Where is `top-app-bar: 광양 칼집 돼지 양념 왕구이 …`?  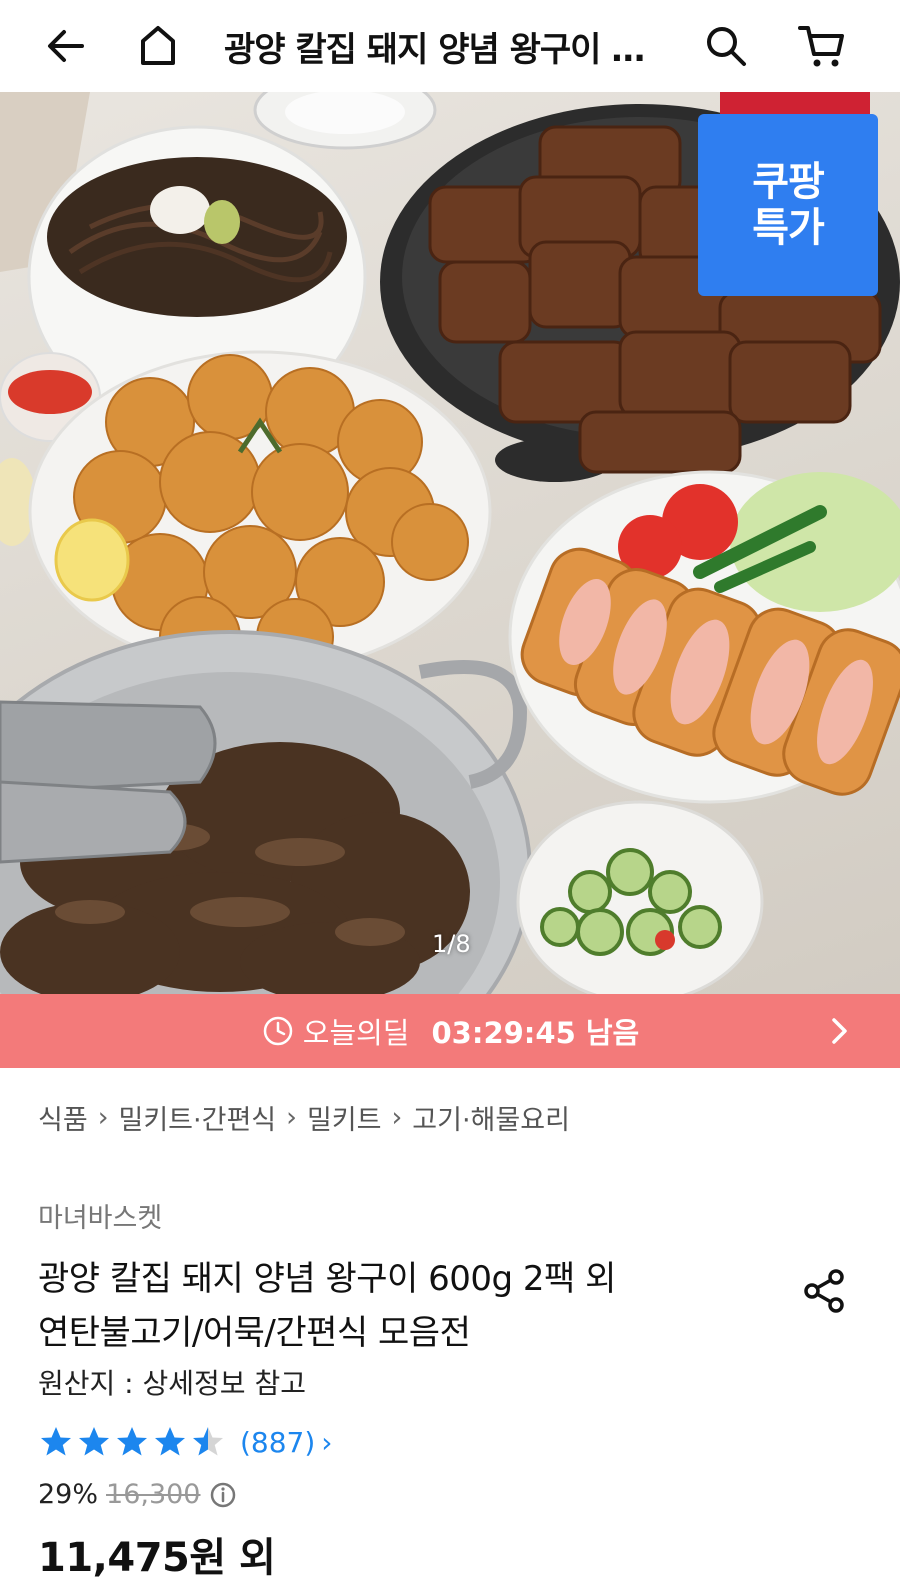 top-app-bar: 광양 칼집 돼지 양념 왕구이 … is located at coordinates (450, 46).